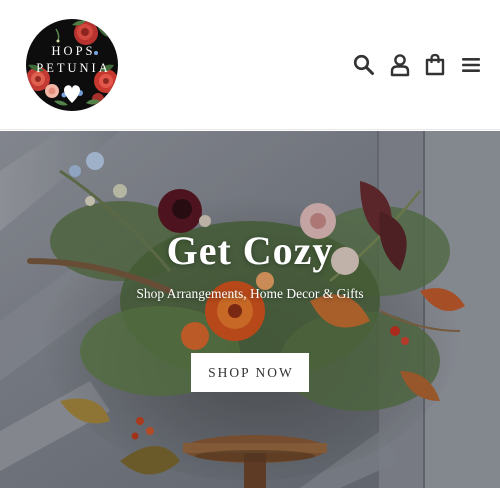 The image size is (500, 500). What do you see at coordinates (250, 250) in the screenshot?
I see `hero-title: Get Cozy` at bounding box center [250, 250].